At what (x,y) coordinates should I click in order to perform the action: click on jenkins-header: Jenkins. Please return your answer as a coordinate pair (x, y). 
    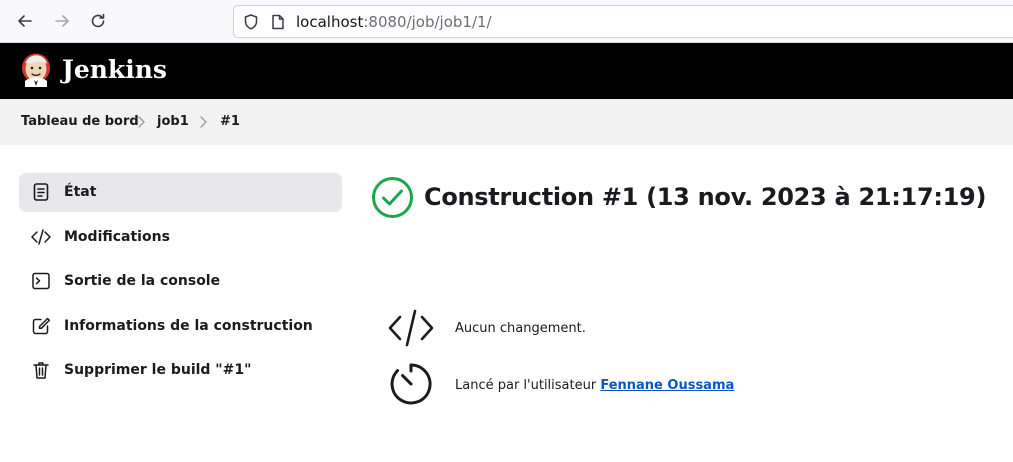
    Looking at the image, I should click on (506, 71).